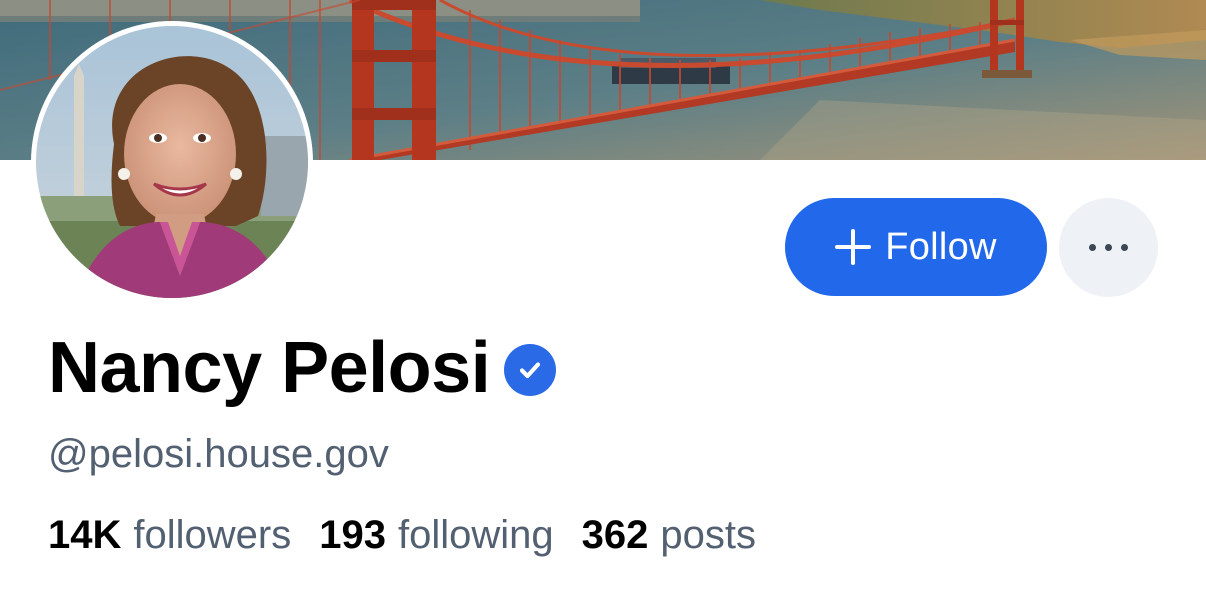 This screenshot has height=590, width=1206. Describe the element at coordinates (530, 370) in the screenshot. I see `verified-check-icon` at that location.